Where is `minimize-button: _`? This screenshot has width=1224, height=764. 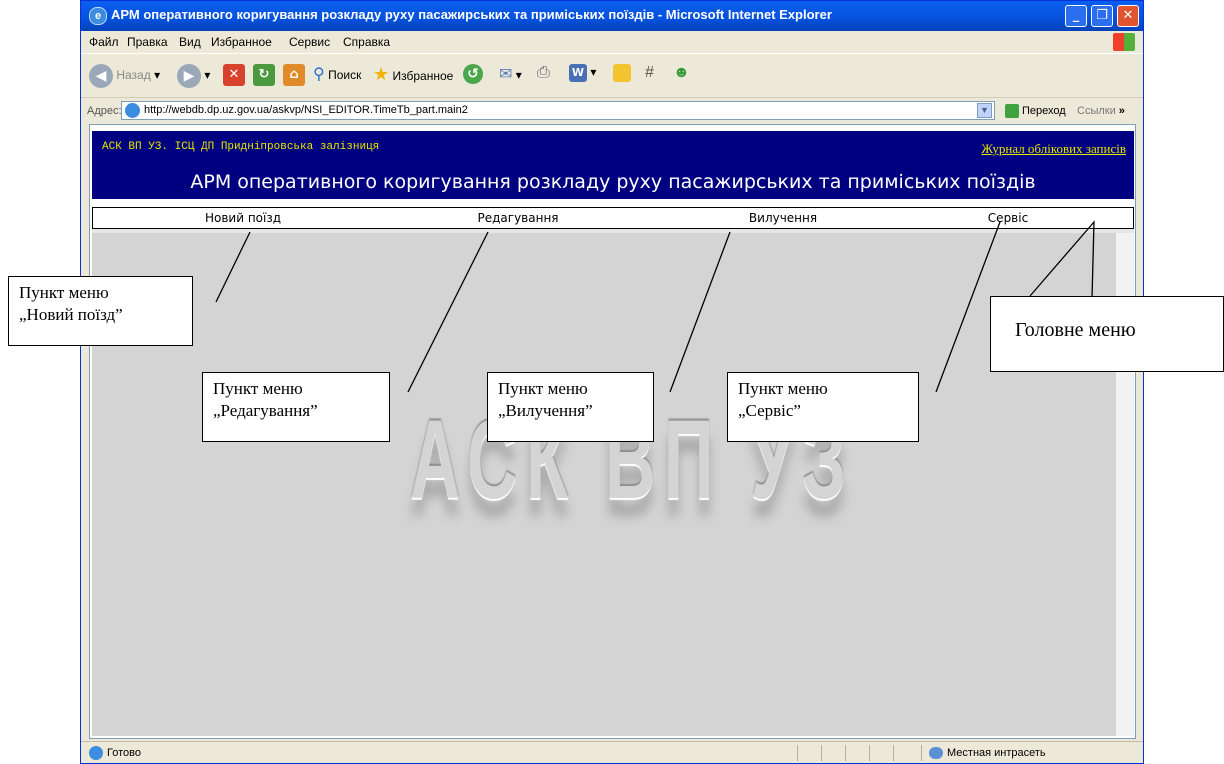 minimize-button: _ is located at coordinates (1076, 16).